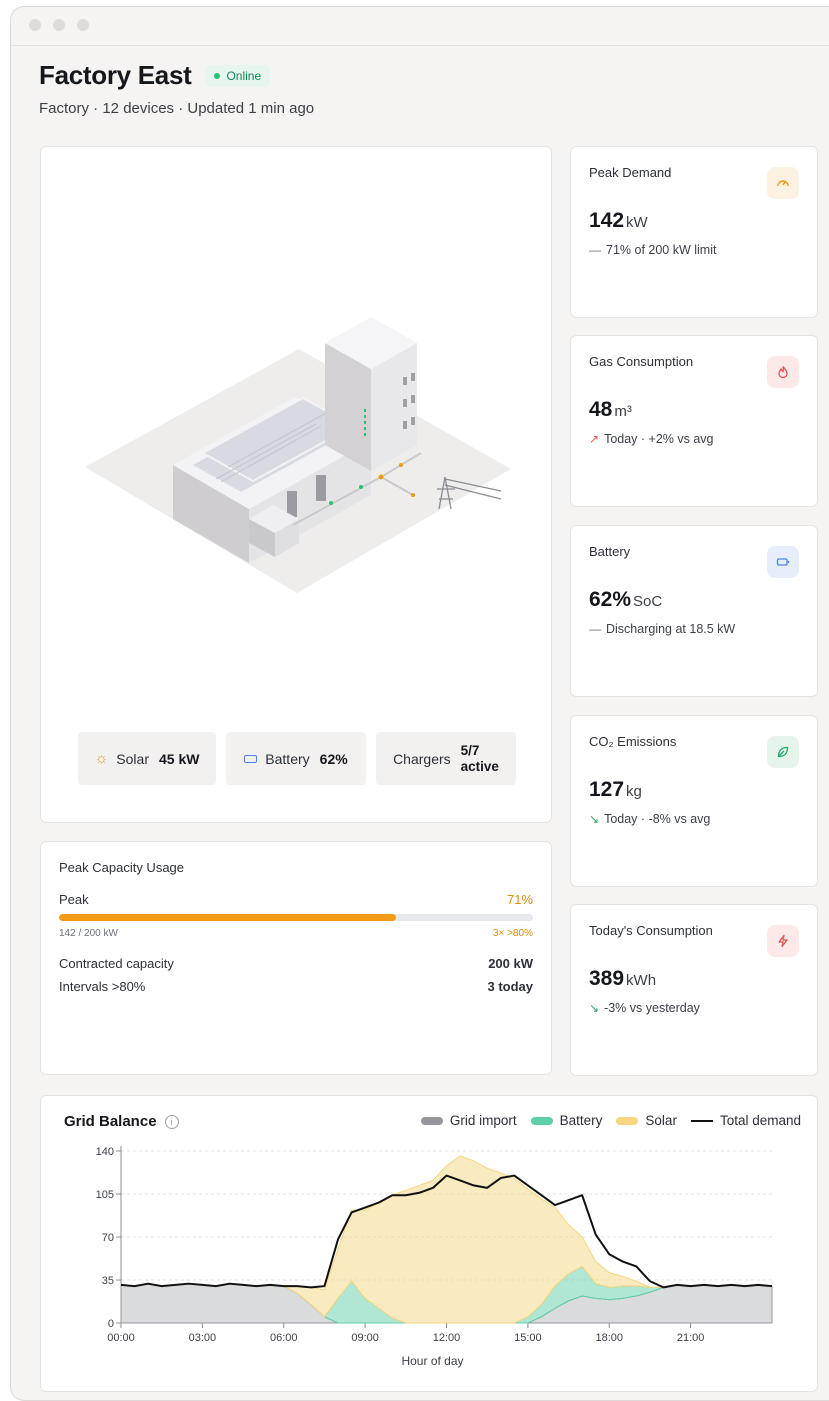 The image size is (829, 1401). What do you see at coordinates (74, 899) in the screenshot?
I see `peak-label: Peak` at bounding box center [74, 899].